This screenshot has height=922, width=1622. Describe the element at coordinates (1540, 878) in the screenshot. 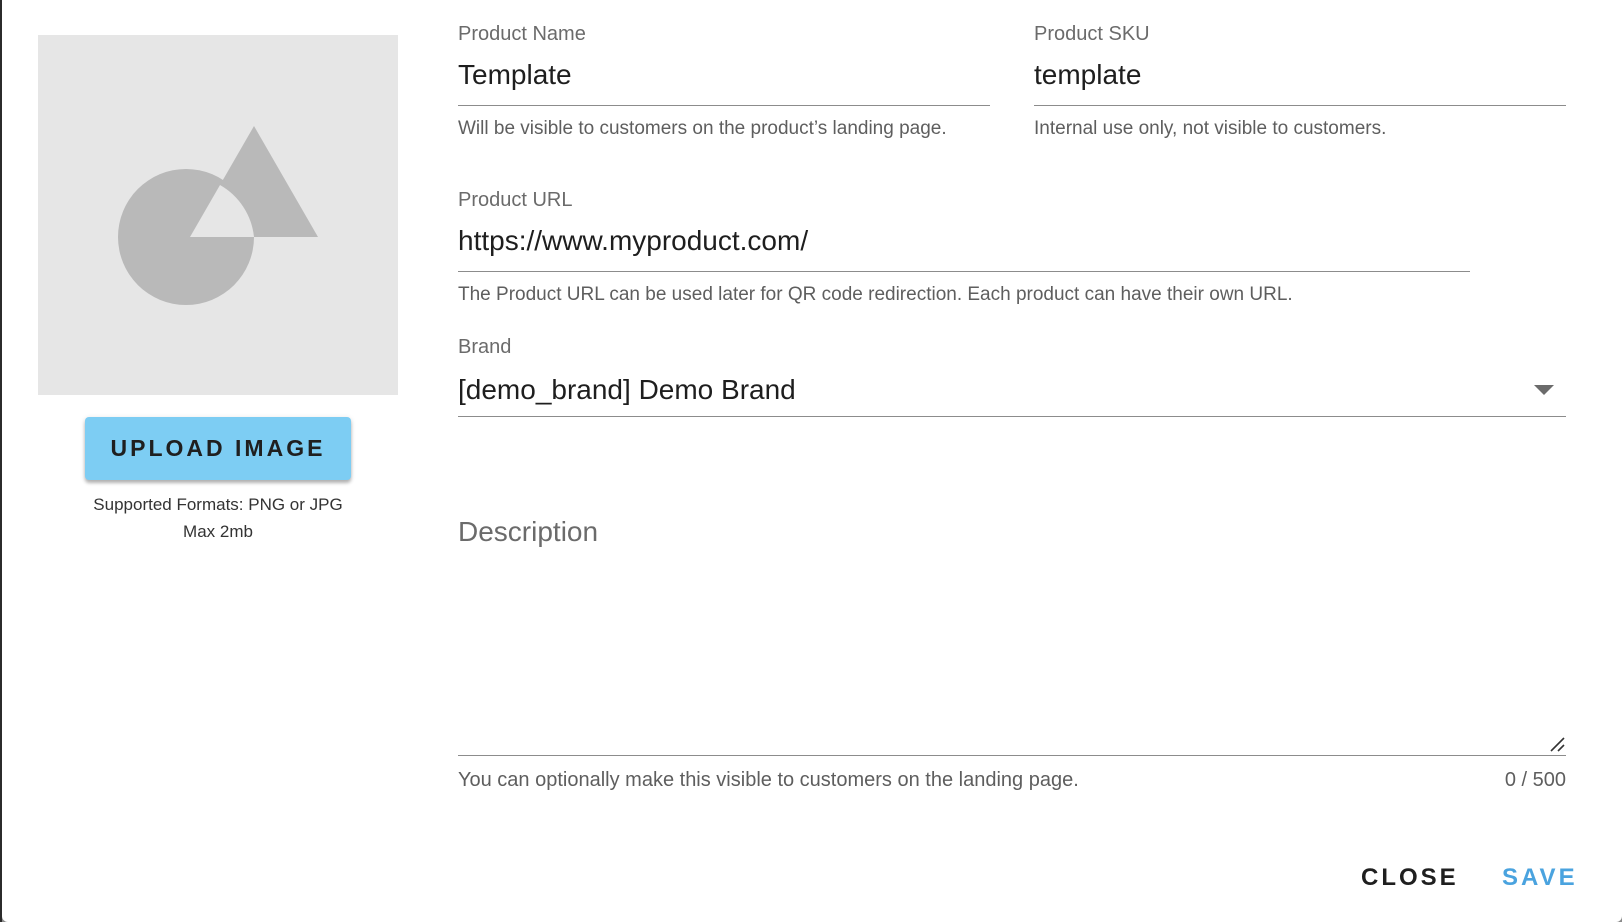

I see `save-button: SAVE` at that location.